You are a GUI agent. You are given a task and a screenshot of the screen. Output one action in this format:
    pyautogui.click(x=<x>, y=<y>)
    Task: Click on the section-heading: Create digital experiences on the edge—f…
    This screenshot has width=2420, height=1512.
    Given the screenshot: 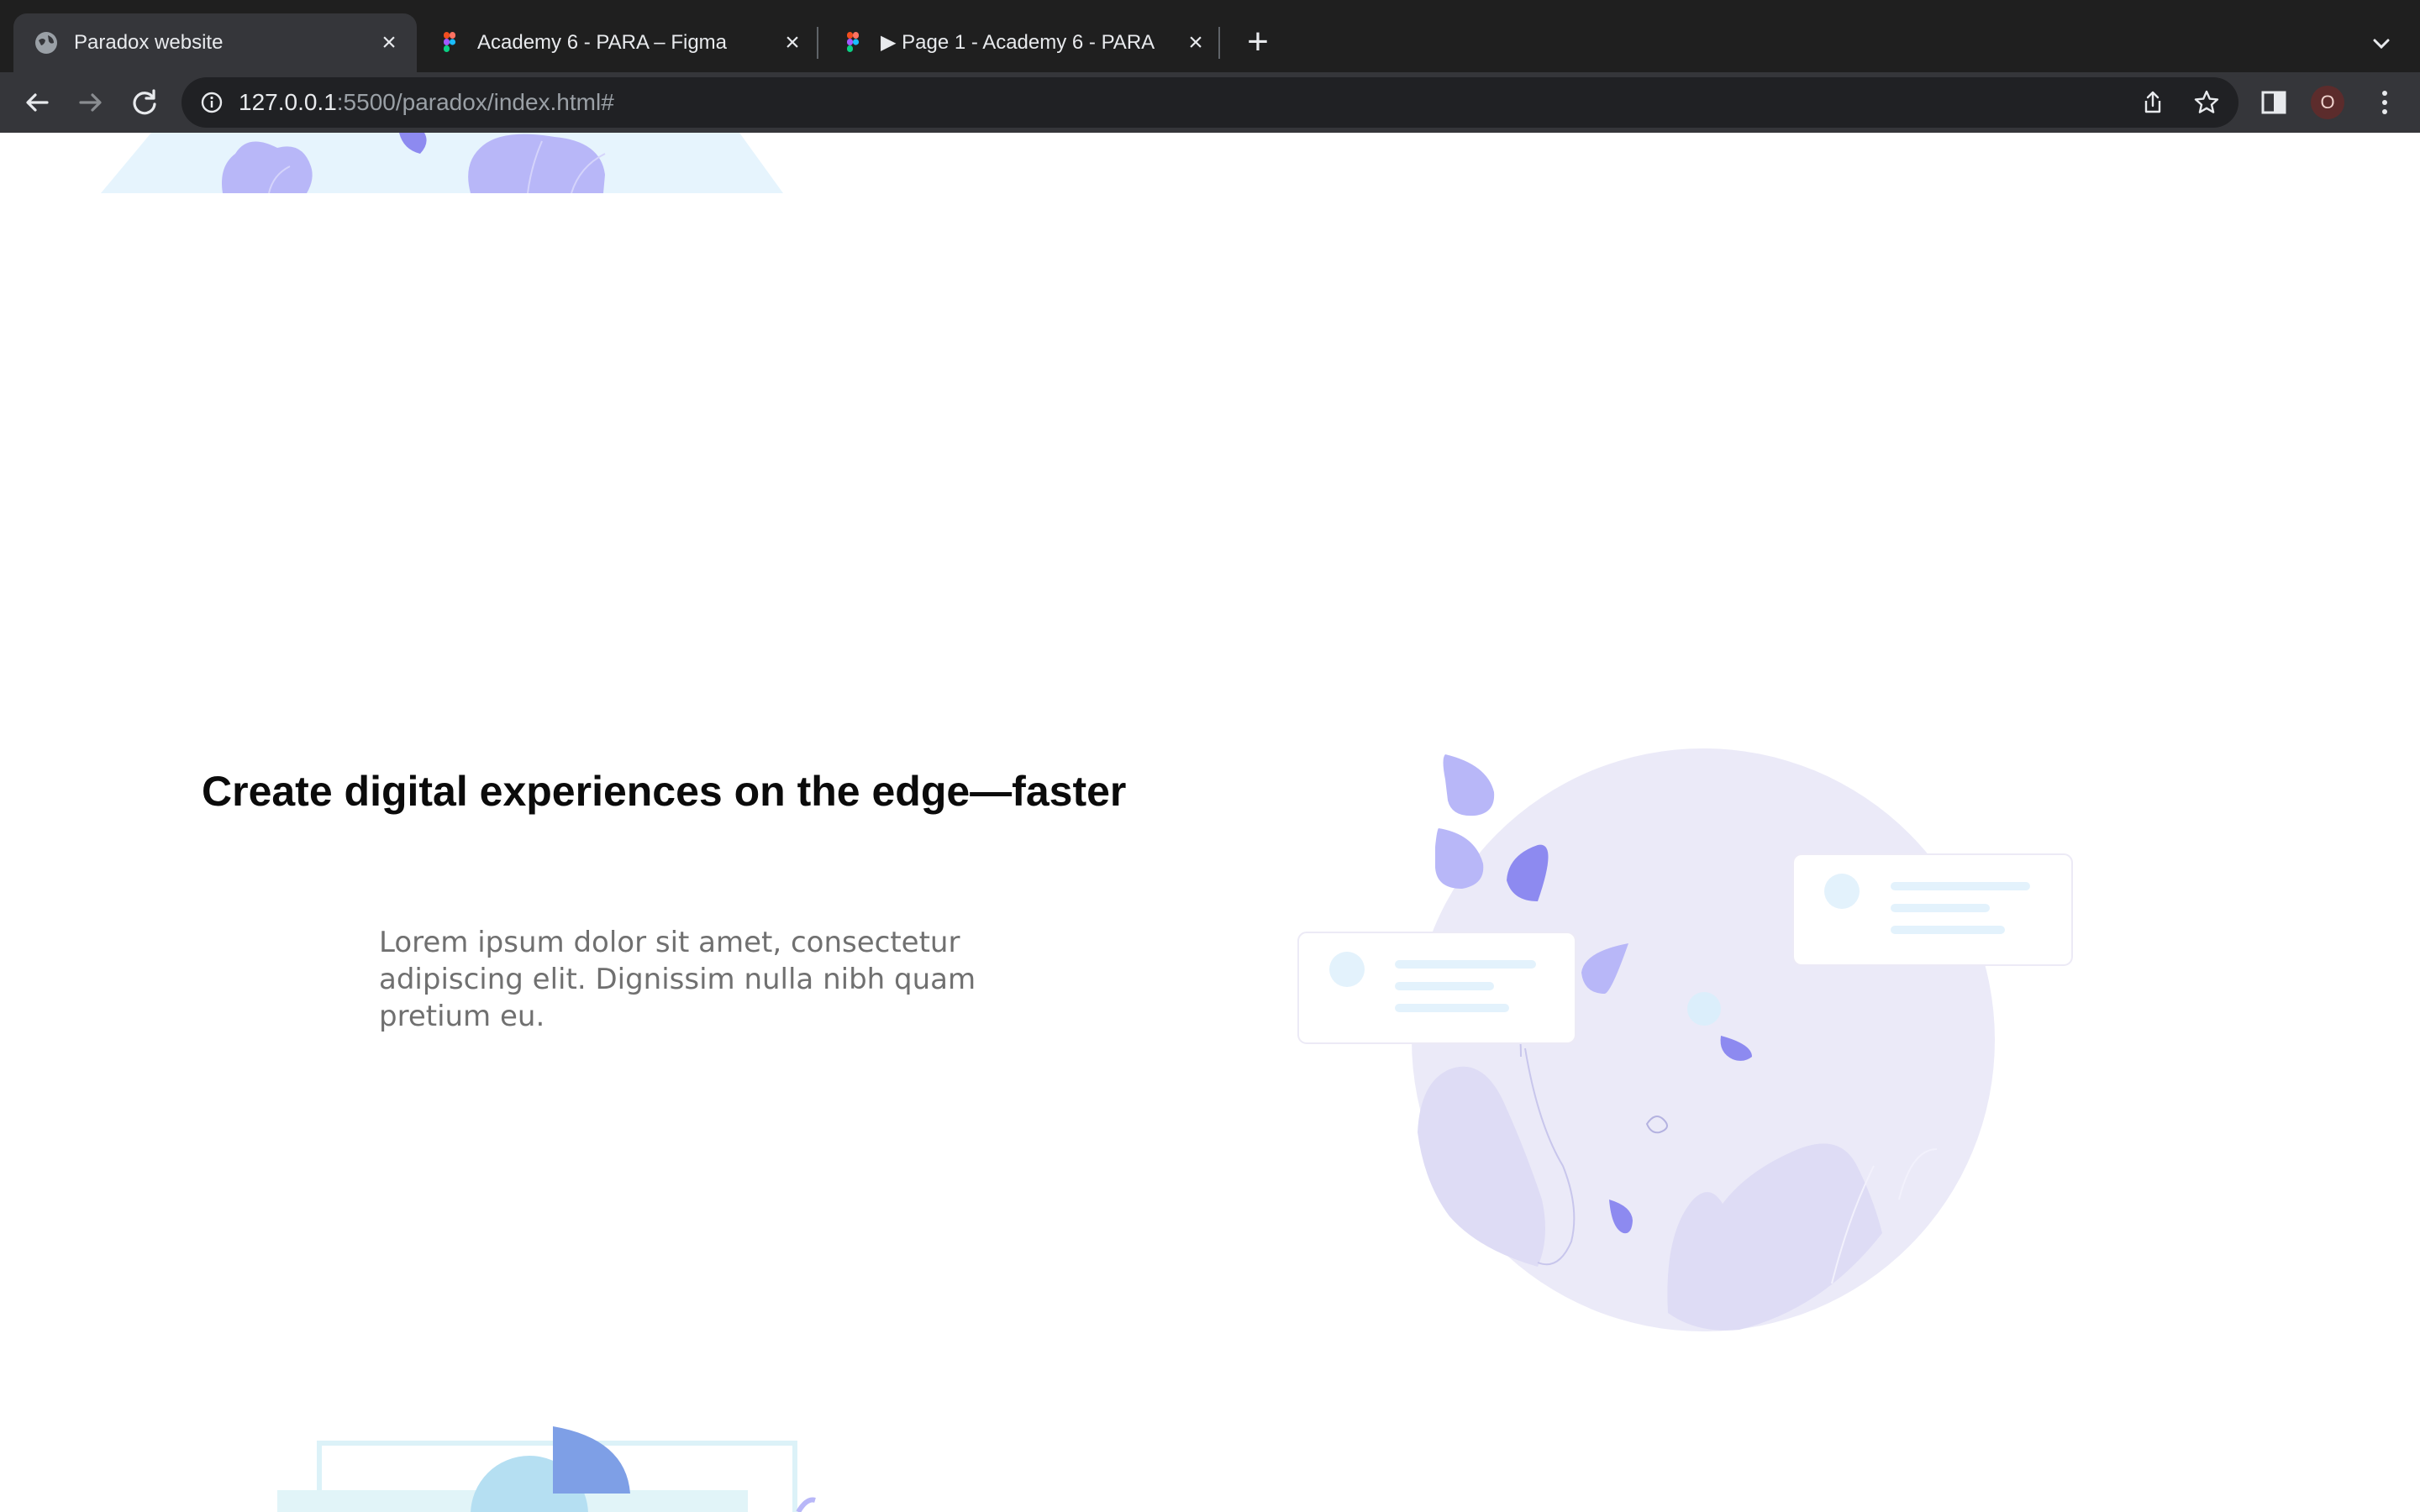 What is the action you would take?
    pyautogui.click(x=664, y=791)
    